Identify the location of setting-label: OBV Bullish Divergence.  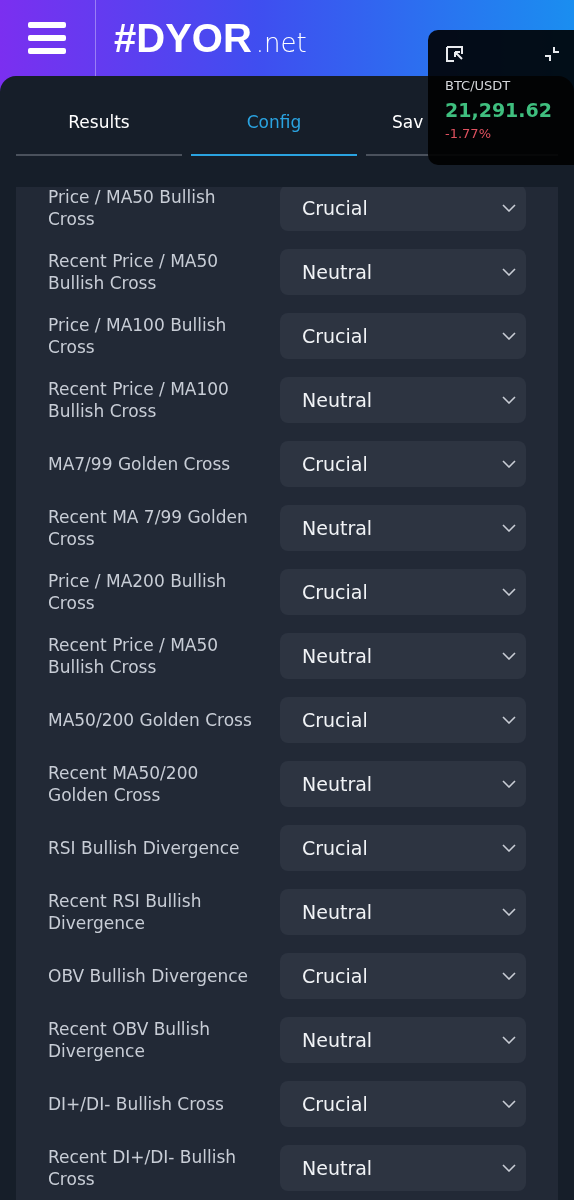
(149, 976).